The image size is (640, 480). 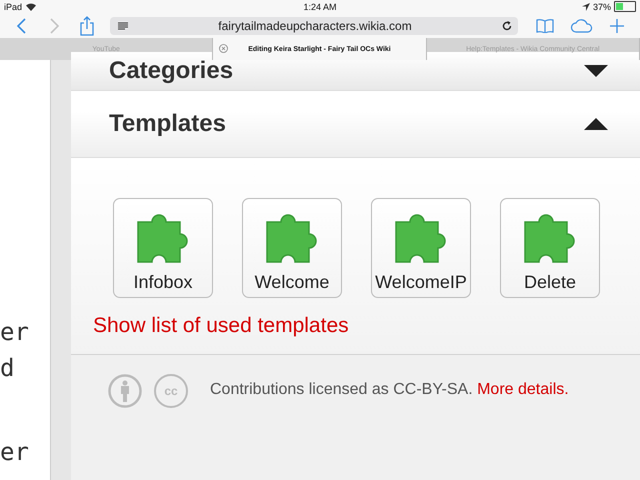 I want to click on device-name: iPad, so click(x=13, y=7).